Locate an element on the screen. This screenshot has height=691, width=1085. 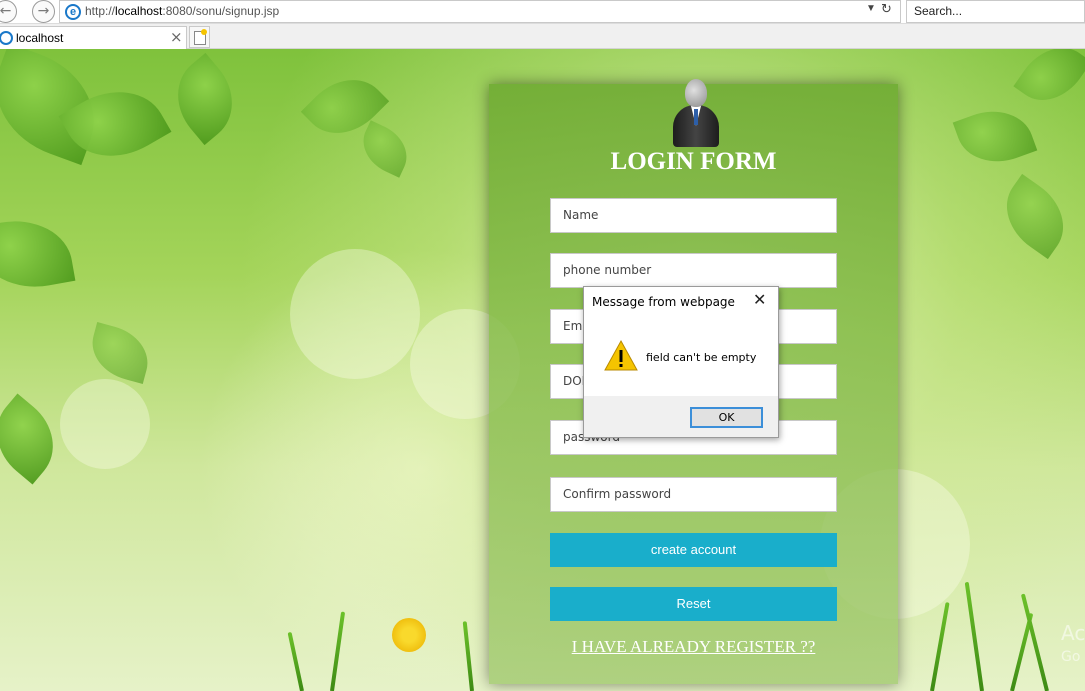
close-icon: ✕ is located at coordinates (759, 299).